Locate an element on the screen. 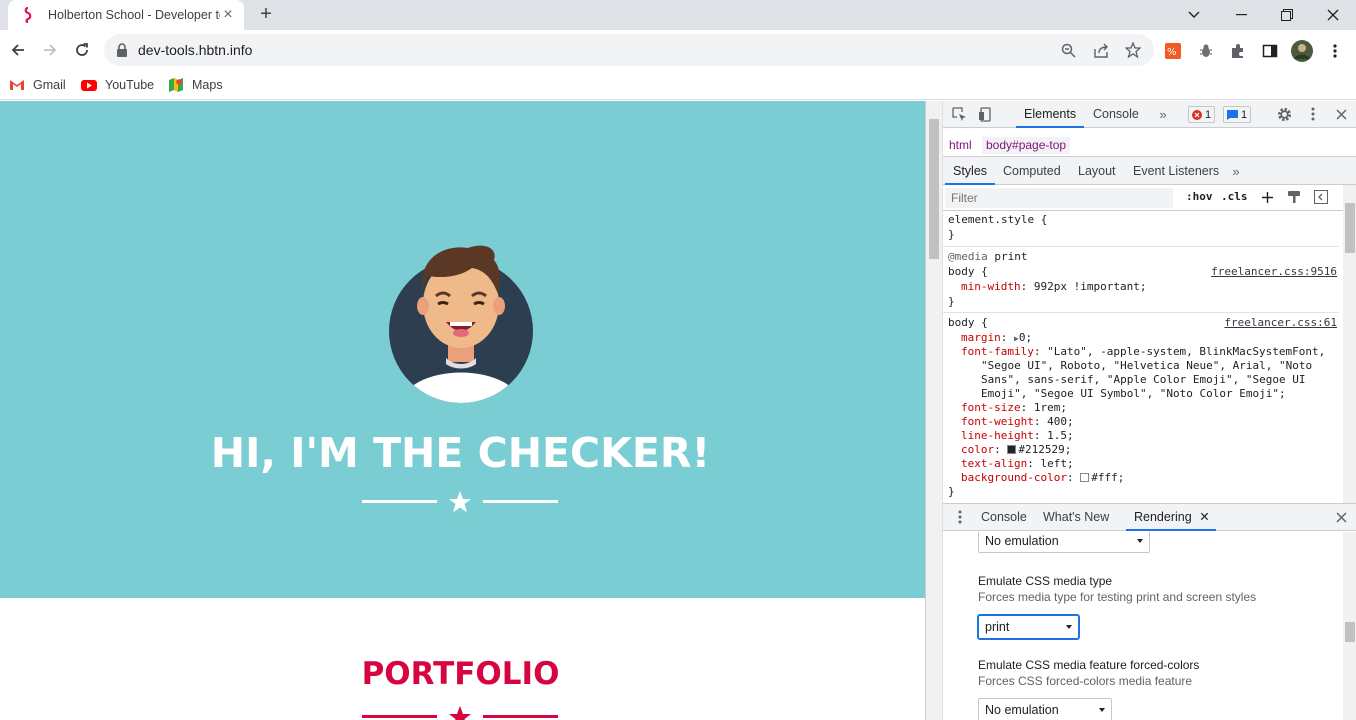 The height and width of the screenshot is (720, 1356). reload-icon is located at coordinates (82, 50).